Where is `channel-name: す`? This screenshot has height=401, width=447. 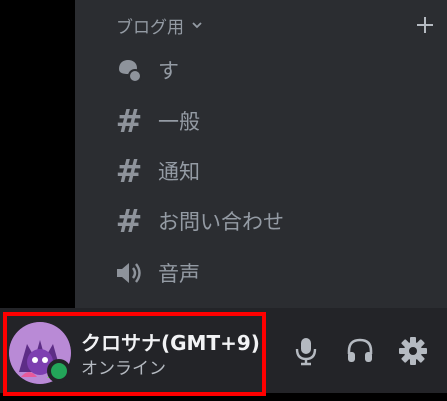 channel-name: す is located at coordinates (168, 71).